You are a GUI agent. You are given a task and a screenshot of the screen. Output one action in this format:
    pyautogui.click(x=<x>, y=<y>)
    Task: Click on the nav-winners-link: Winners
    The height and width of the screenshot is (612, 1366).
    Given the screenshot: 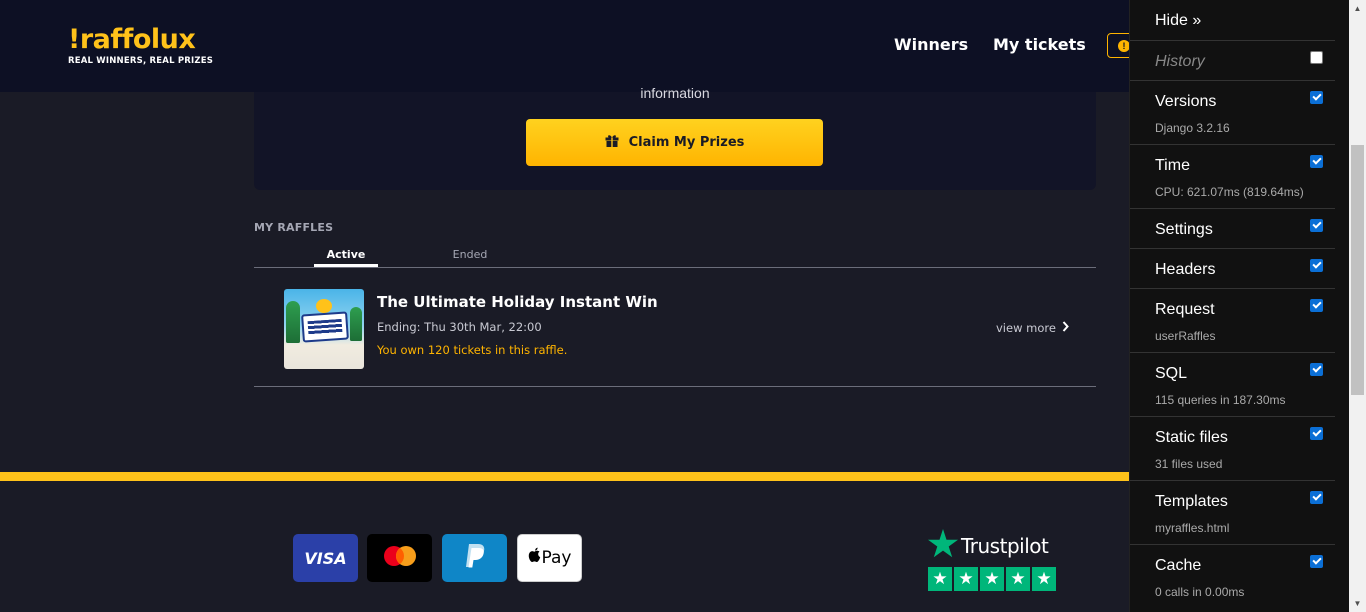 What is the action you would take?
    pyautogui.click(x=931, y=44)
    